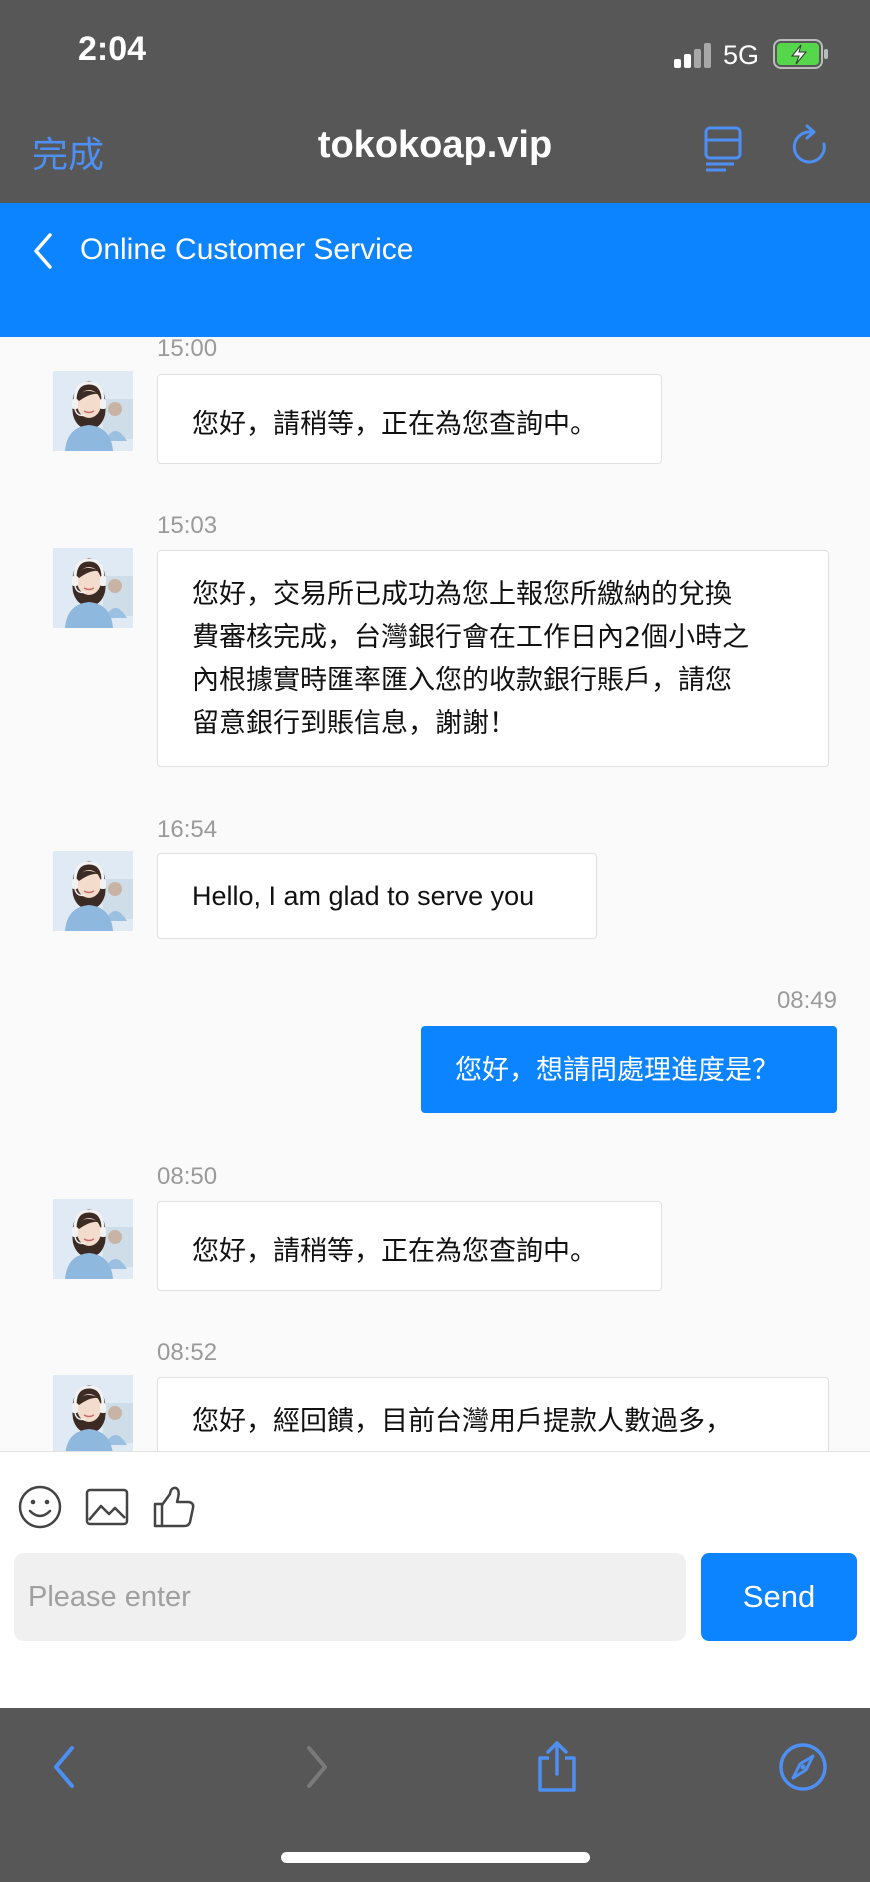  Describe the element at coordinates (811, 147) in the screenshot. I see `reload-icon` at that location.